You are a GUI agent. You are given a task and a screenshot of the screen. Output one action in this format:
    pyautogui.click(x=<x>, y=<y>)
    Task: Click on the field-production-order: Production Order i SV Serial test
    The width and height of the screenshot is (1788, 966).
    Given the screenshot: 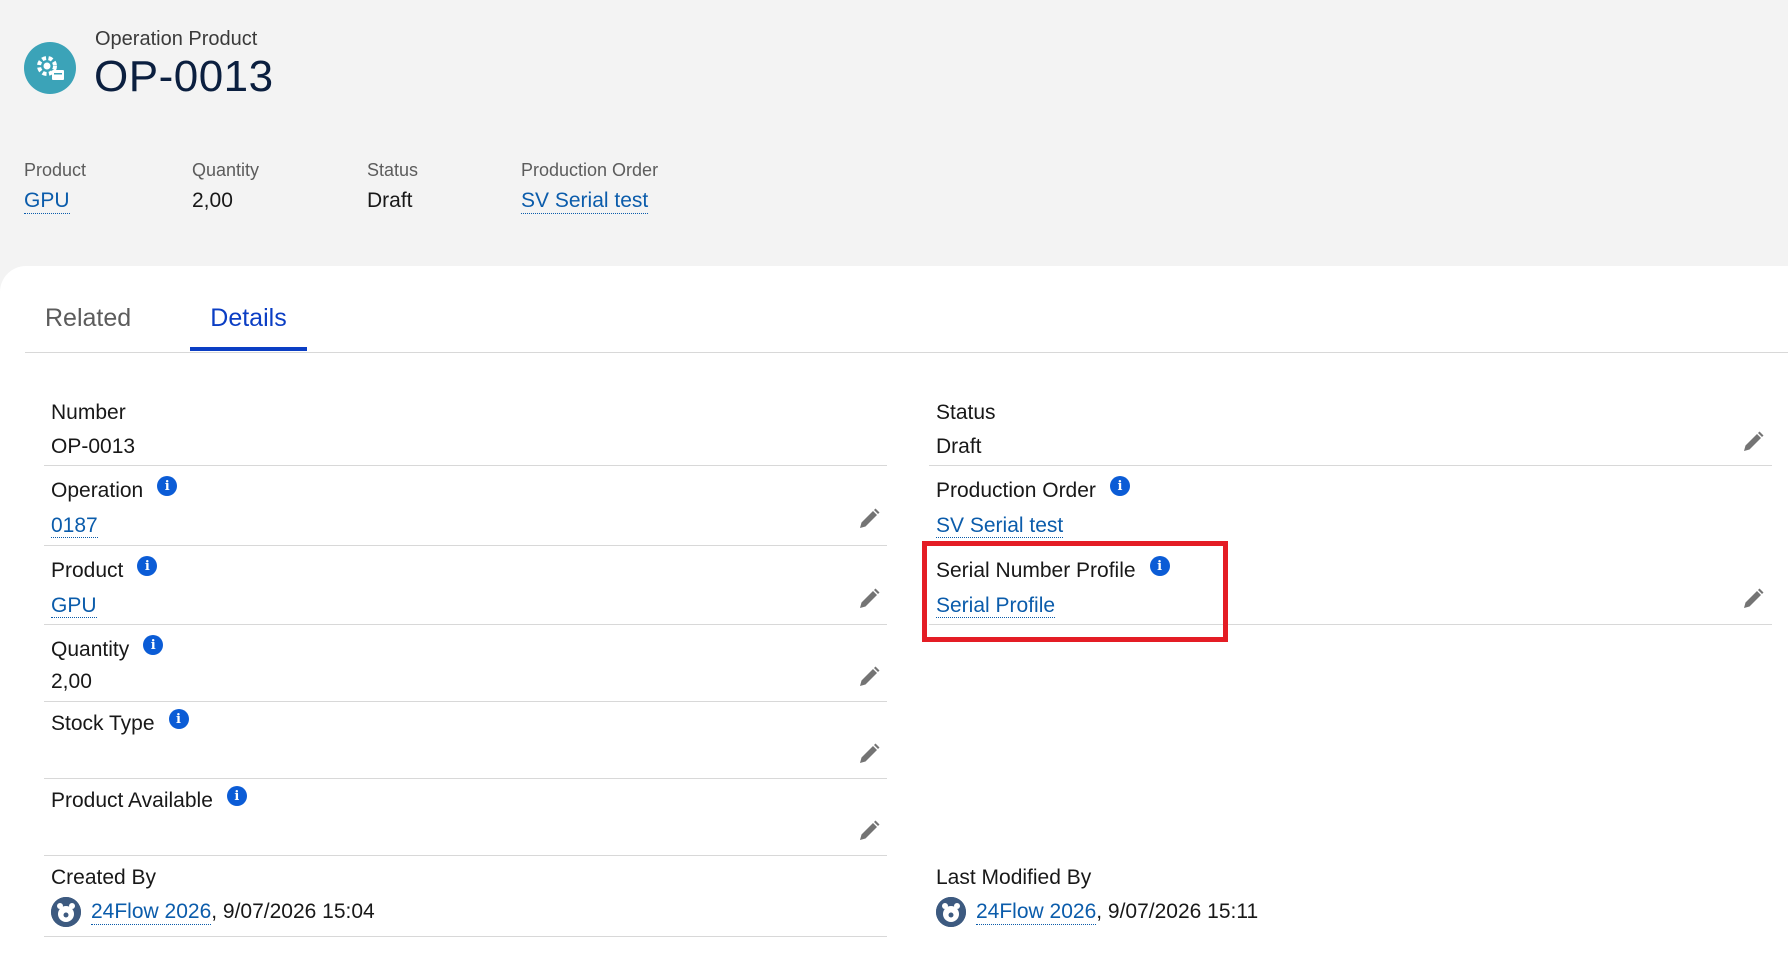 What is the action you would take?
    pyautogui.click(x=1350, y=505)
    